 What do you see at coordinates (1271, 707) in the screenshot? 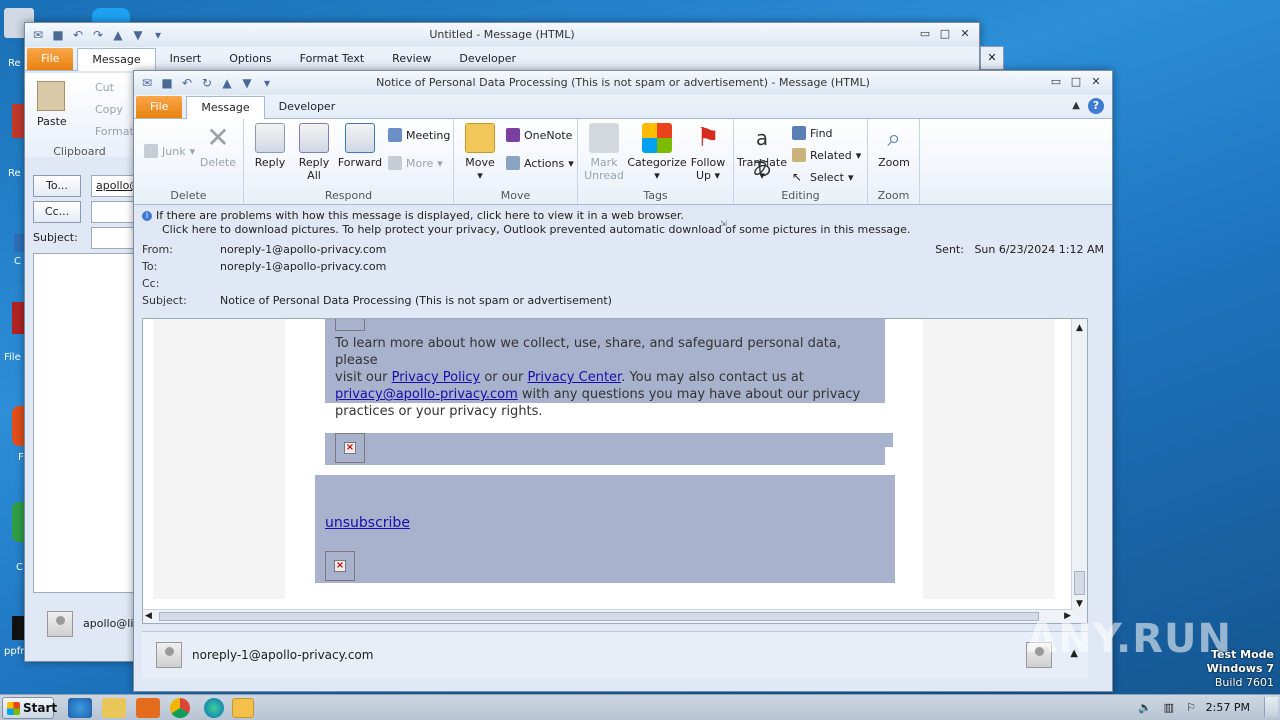
I see `show-desktop-button` at bounding box center [1271, 707].